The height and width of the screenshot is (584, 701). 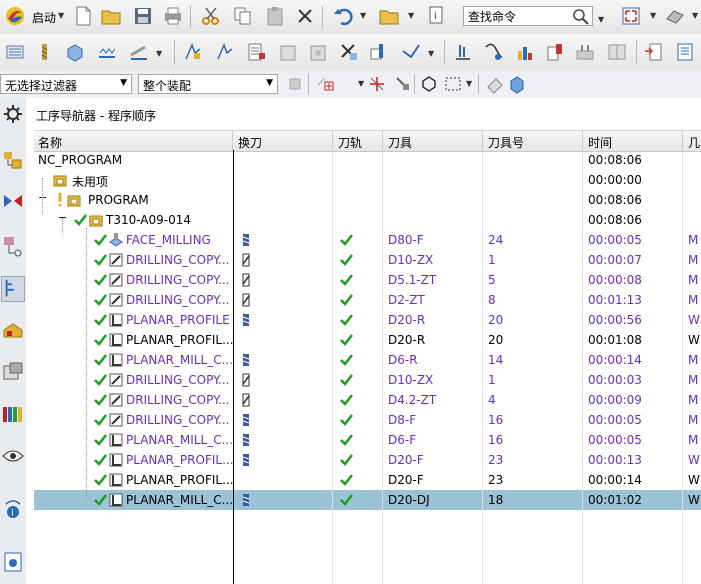 What do you see at coordinates (13, 457) in the screenshot?
I see `visual-view-icon` at bounding box center [13, 457].